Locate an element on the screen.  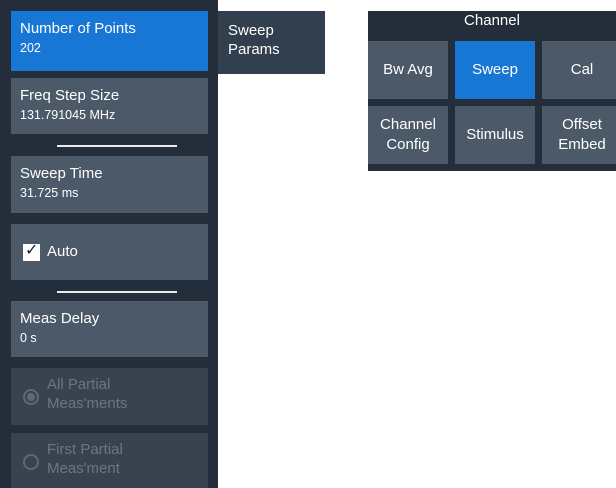
cal-button: Cal is located at coordinates (579, 70).